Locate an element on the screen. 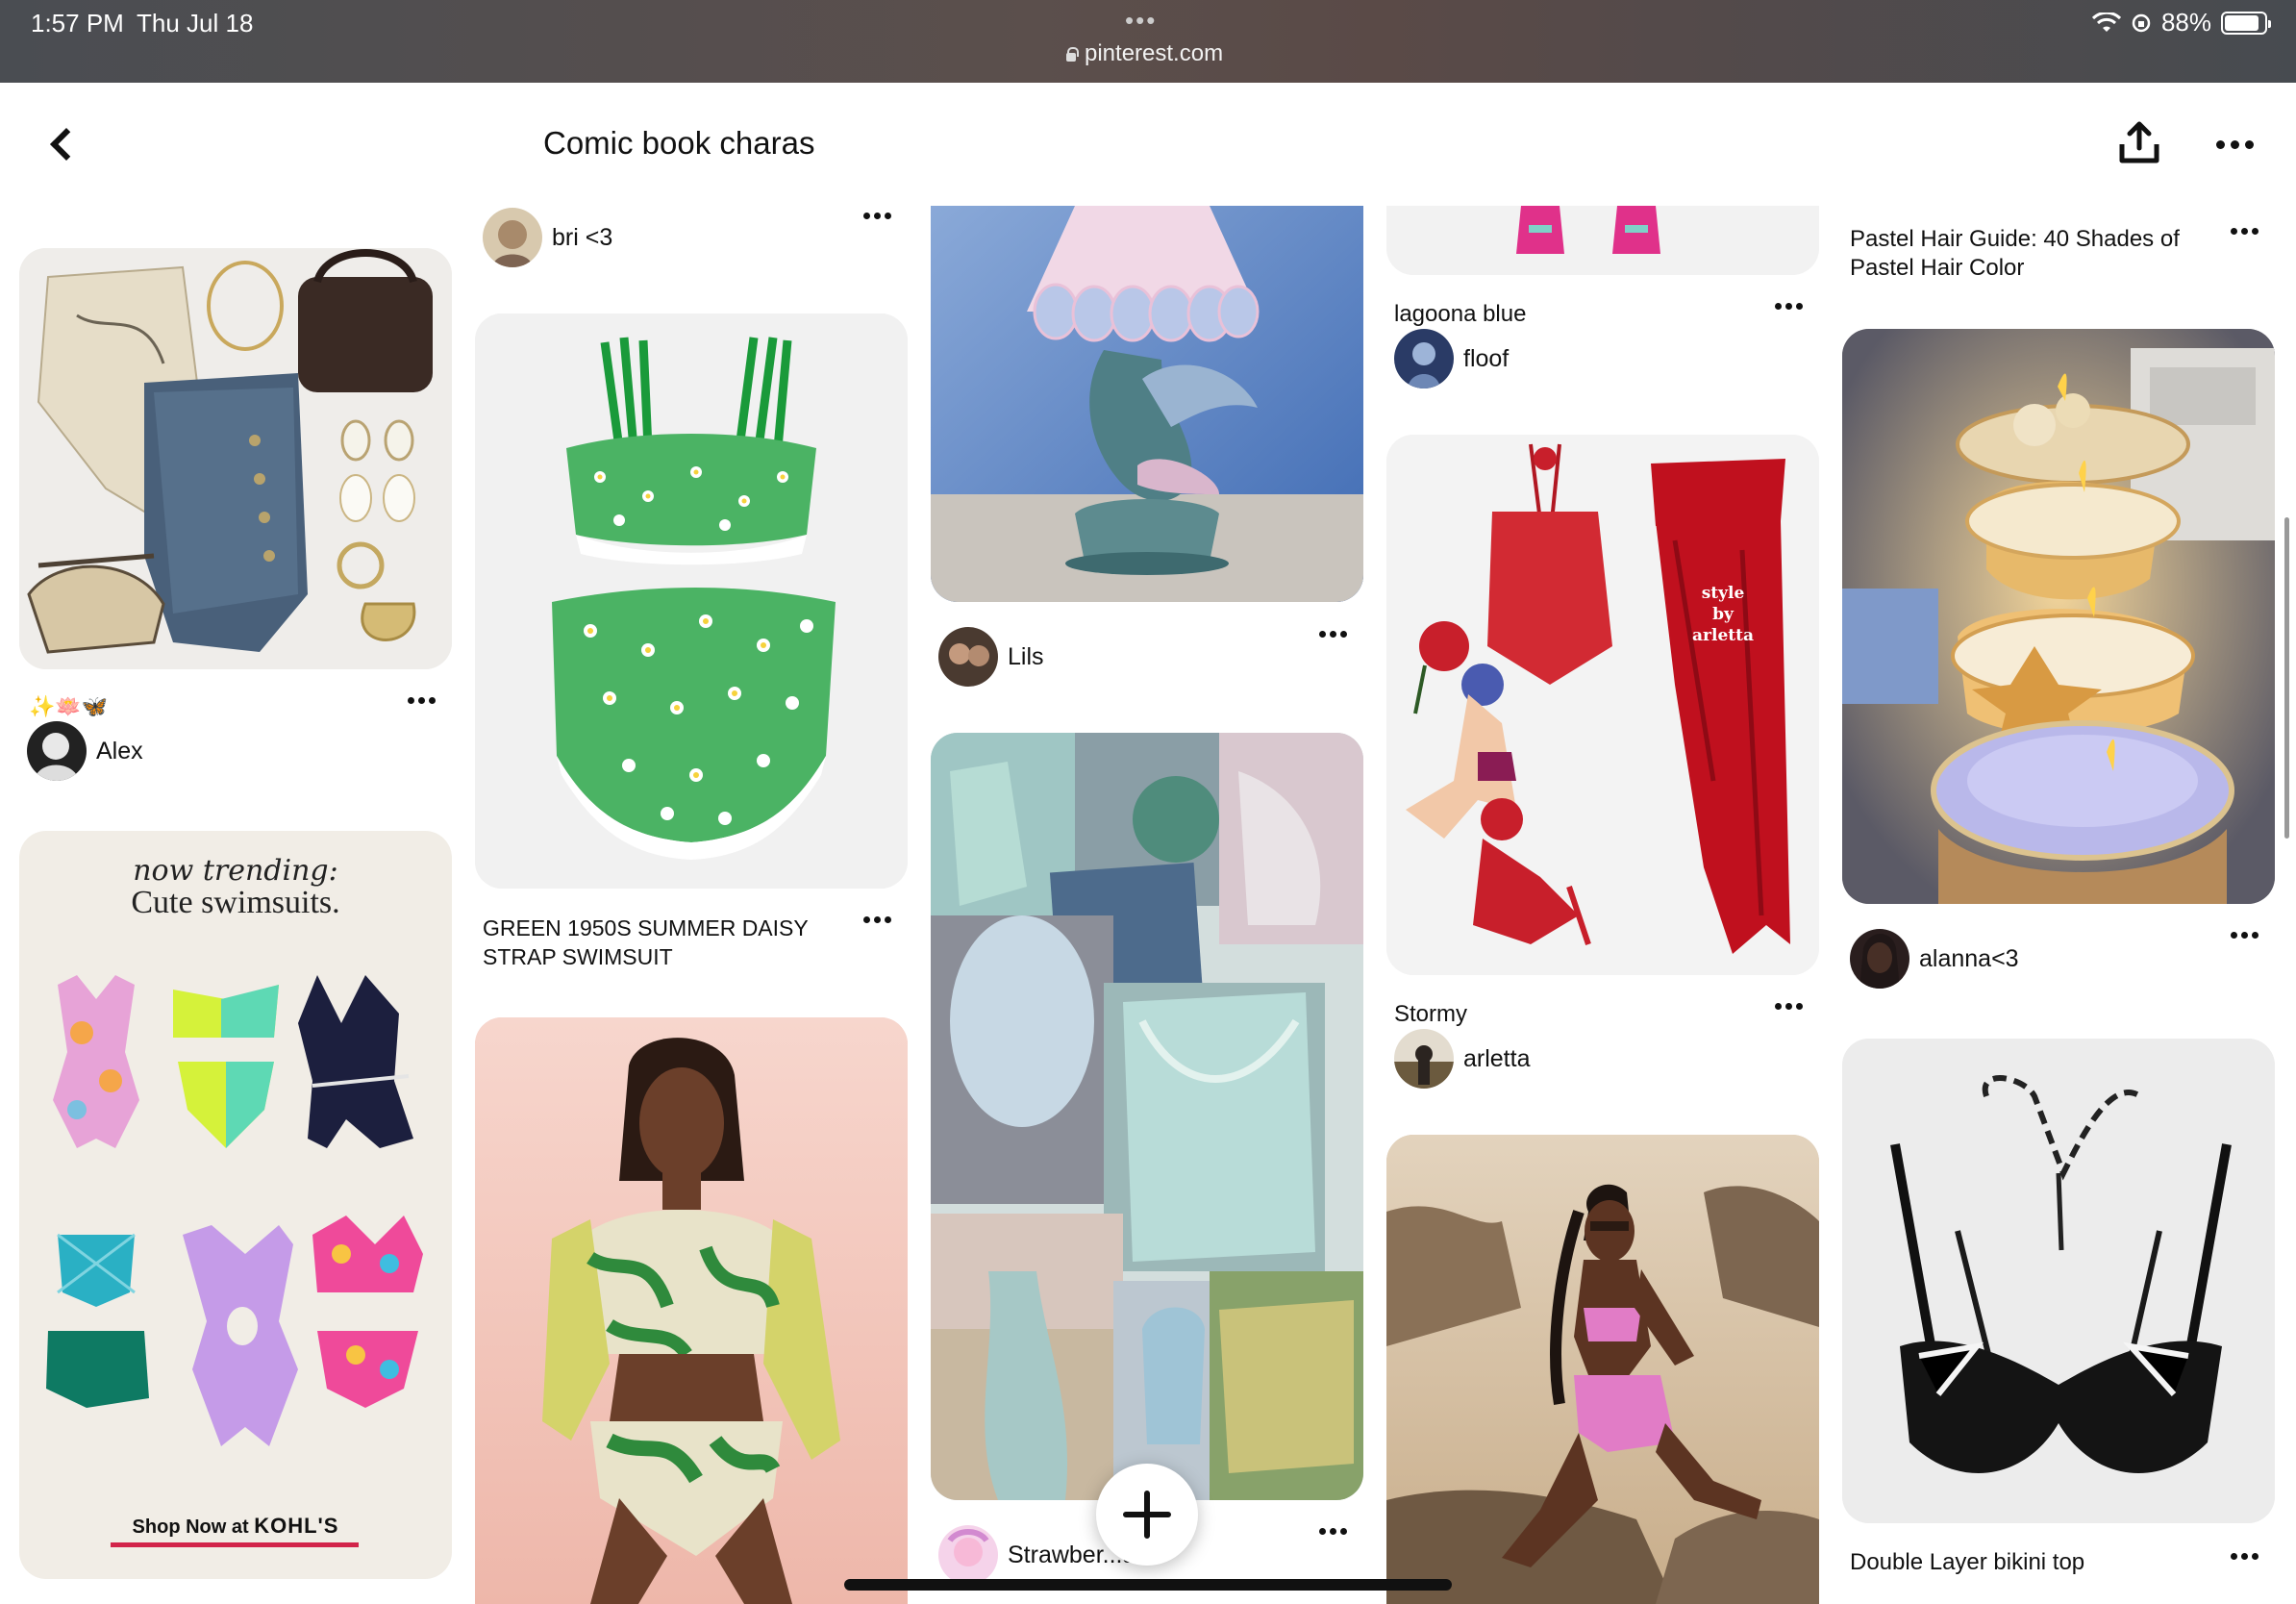 Image resolution: width=2296 pixels, height=1604 pixels. board-more-button is located at coordinates (2234, 144).